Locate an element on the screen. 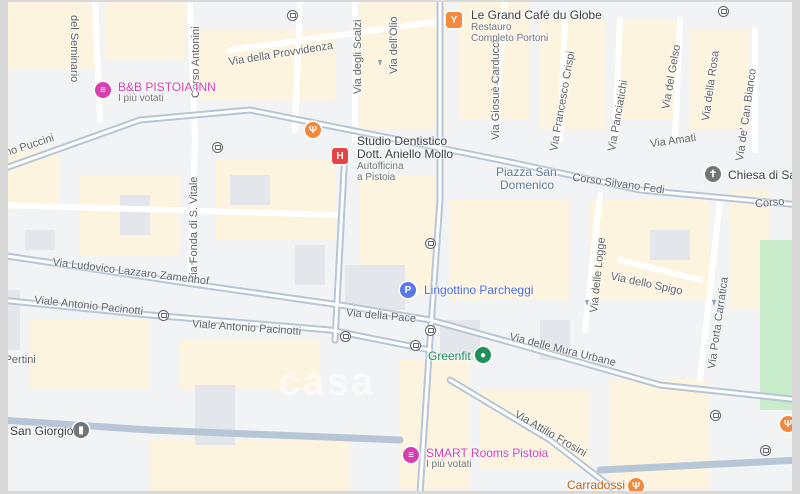 Image resolution: width=800 pixels, height=494 pixels. place-name-smart: SMART Rooms Pistoia is located at coordinates (487, 453).